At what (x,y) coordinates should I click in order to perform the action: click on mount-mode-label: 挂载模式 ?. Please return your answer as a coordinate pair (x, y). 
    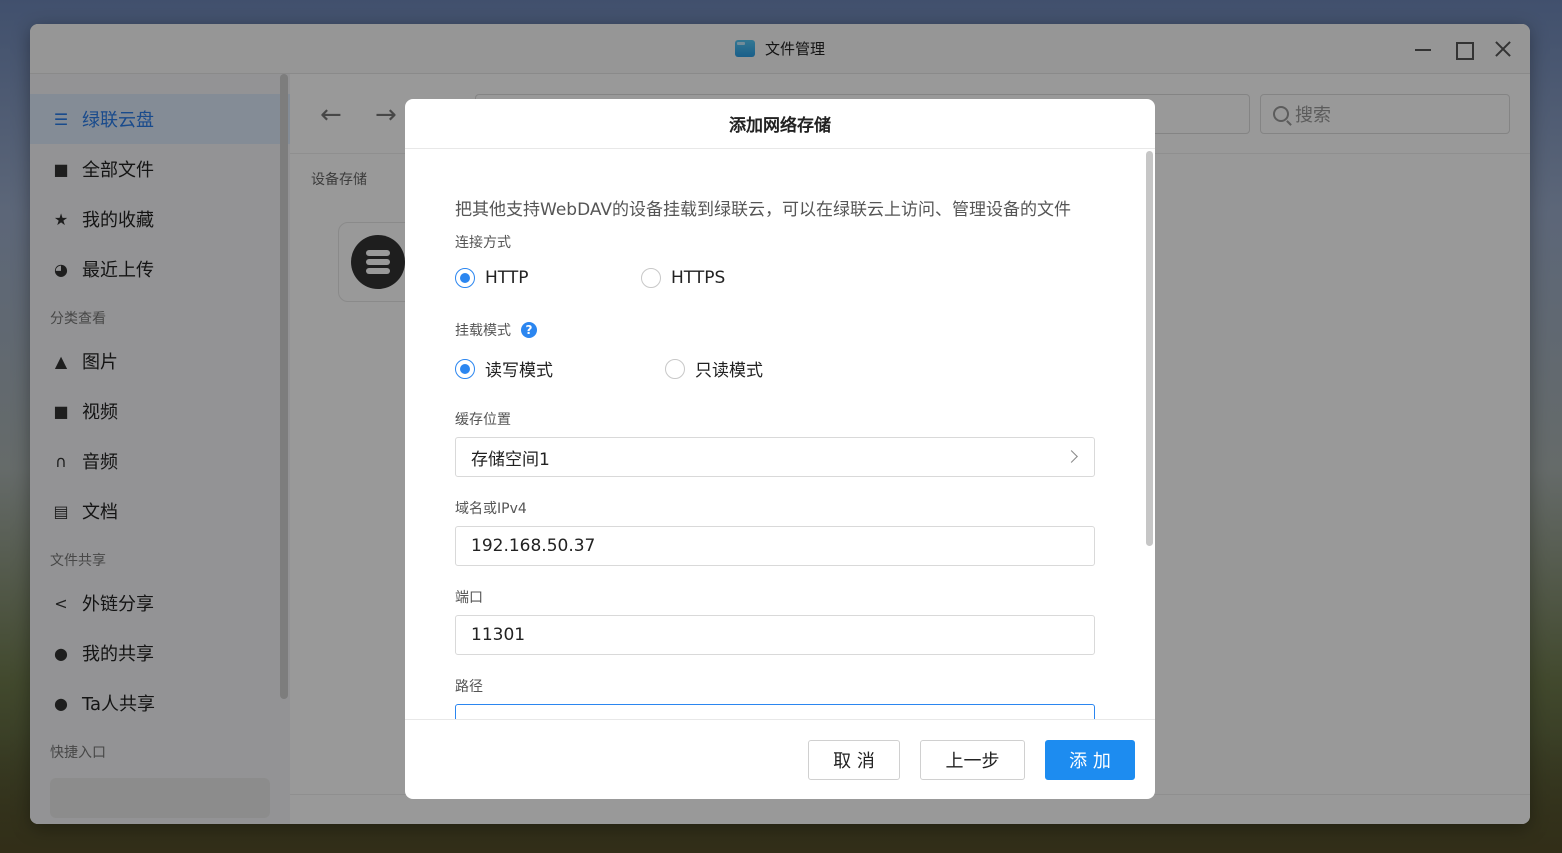
    Looking at the image, I should click on (775, 330).